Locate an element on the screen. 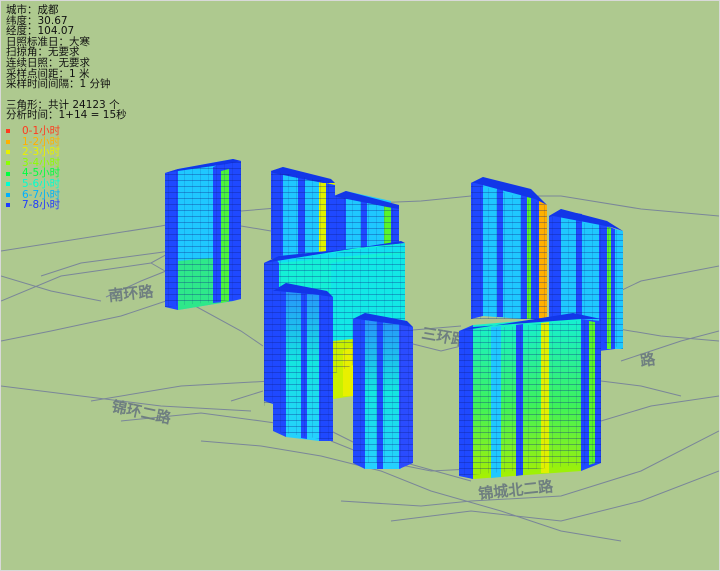 This screenshot has height=571, width=720. info-continuous: 连续日照：无要求 is located at coordinates (48, 62).